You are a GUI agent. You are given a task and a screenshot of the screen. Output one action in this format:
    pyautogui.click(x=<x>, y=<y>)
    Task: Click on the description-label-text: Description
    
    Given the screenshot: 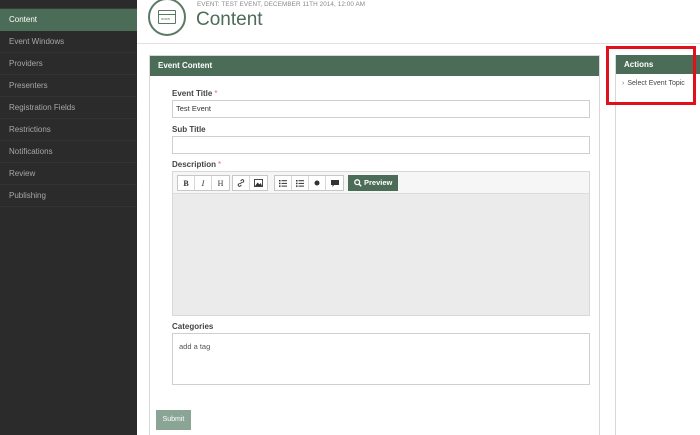 What is the action you would take?
    pyautogui.click(x=194, y=164)
    